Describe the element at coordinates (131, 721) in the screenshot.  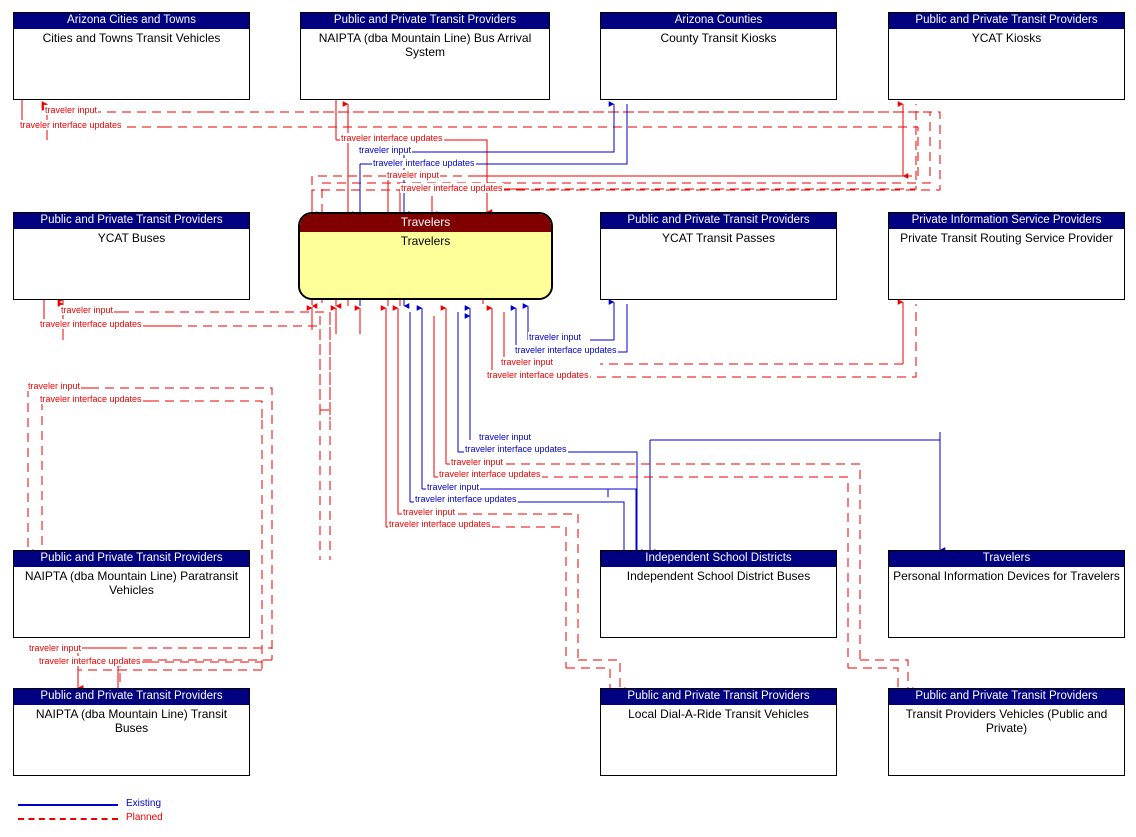
I see `node-title: NAIPTA (dba Mountain Line) Transit Buses` at that location.